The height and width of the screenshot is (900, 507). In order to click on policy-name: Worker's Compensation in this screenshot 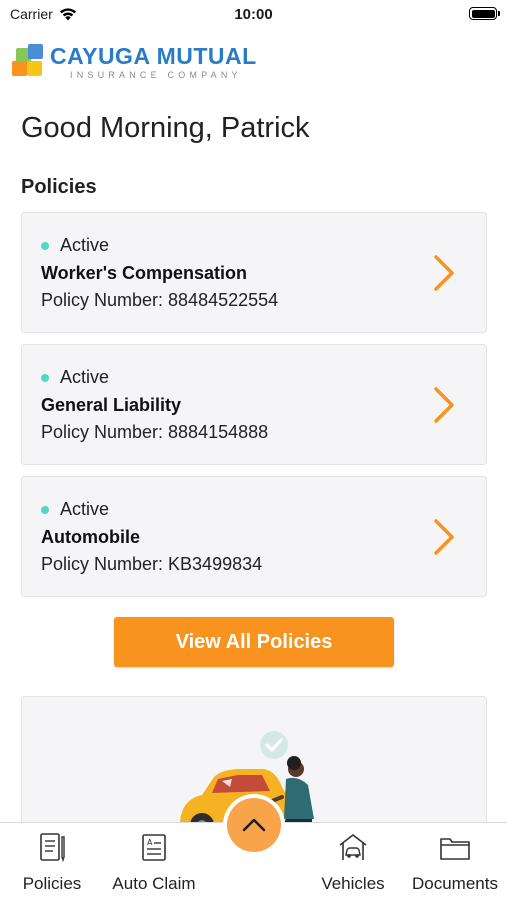, I will do `click(144, 273)`.